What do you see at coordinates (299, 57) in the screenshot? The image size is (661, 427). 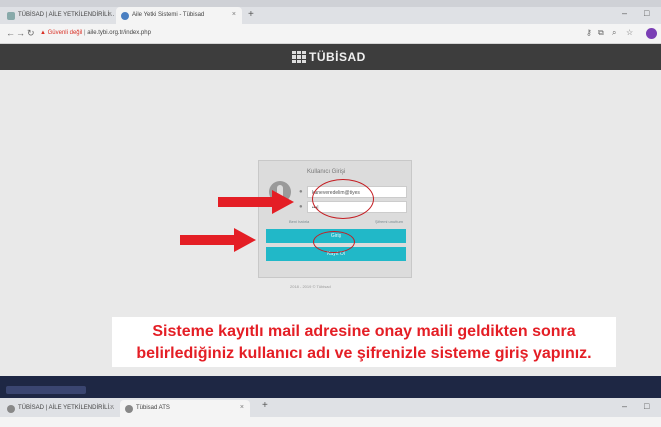 I see `logo-grid-icon` at bounding box center [299, 57].